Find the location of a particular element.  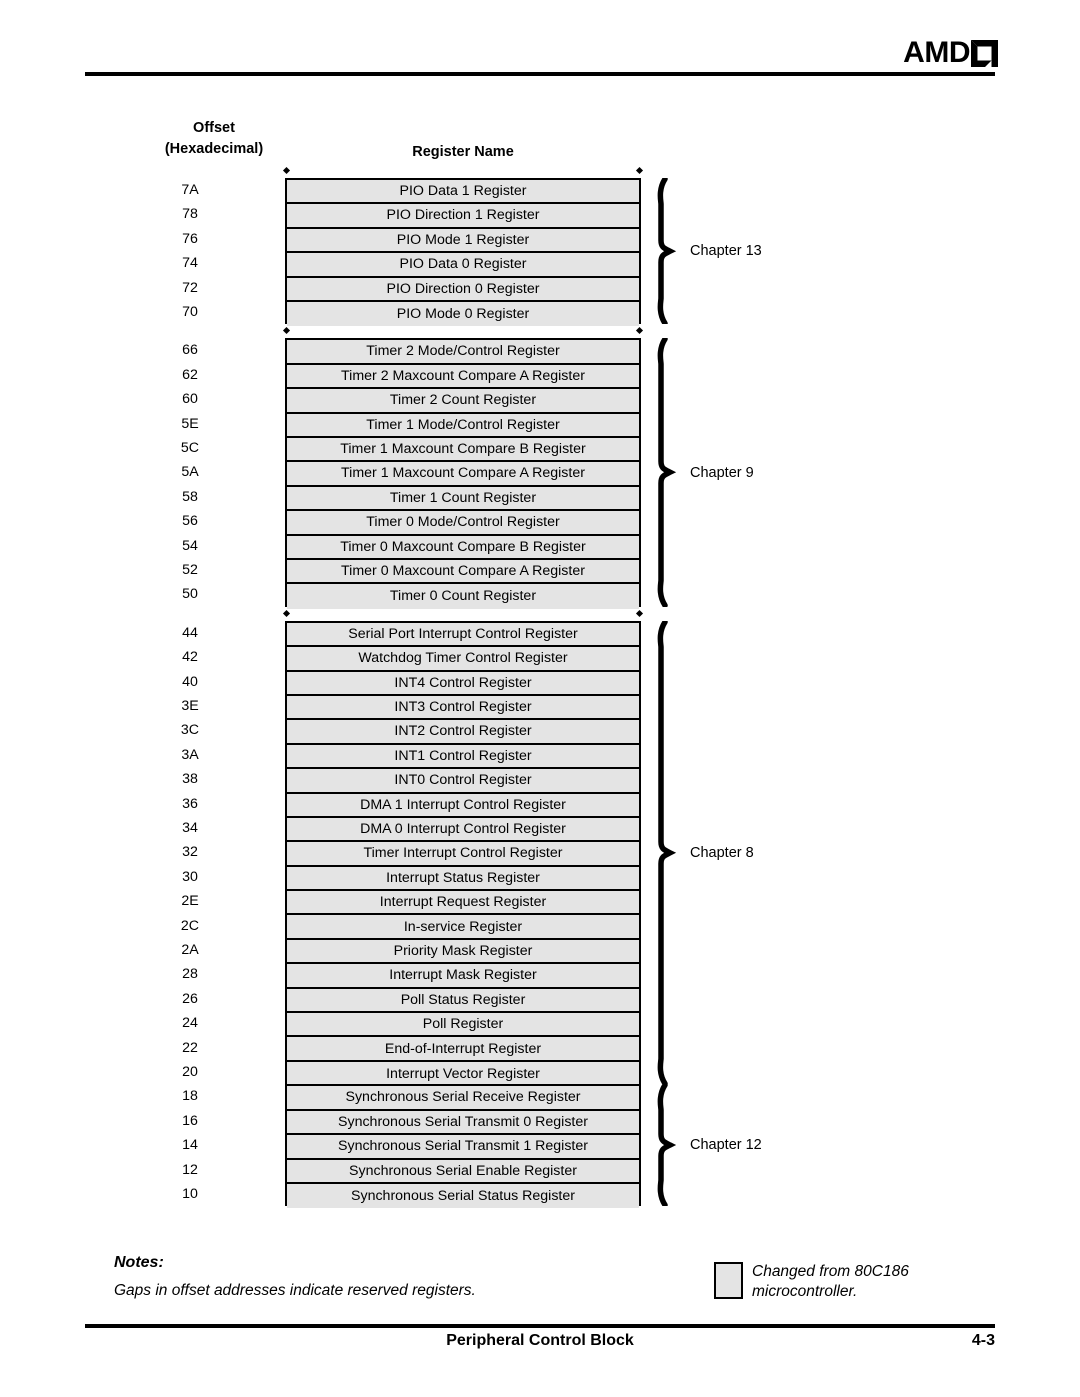

register-row: PIO Mode 1 Register is located at coordinates (463, 241).